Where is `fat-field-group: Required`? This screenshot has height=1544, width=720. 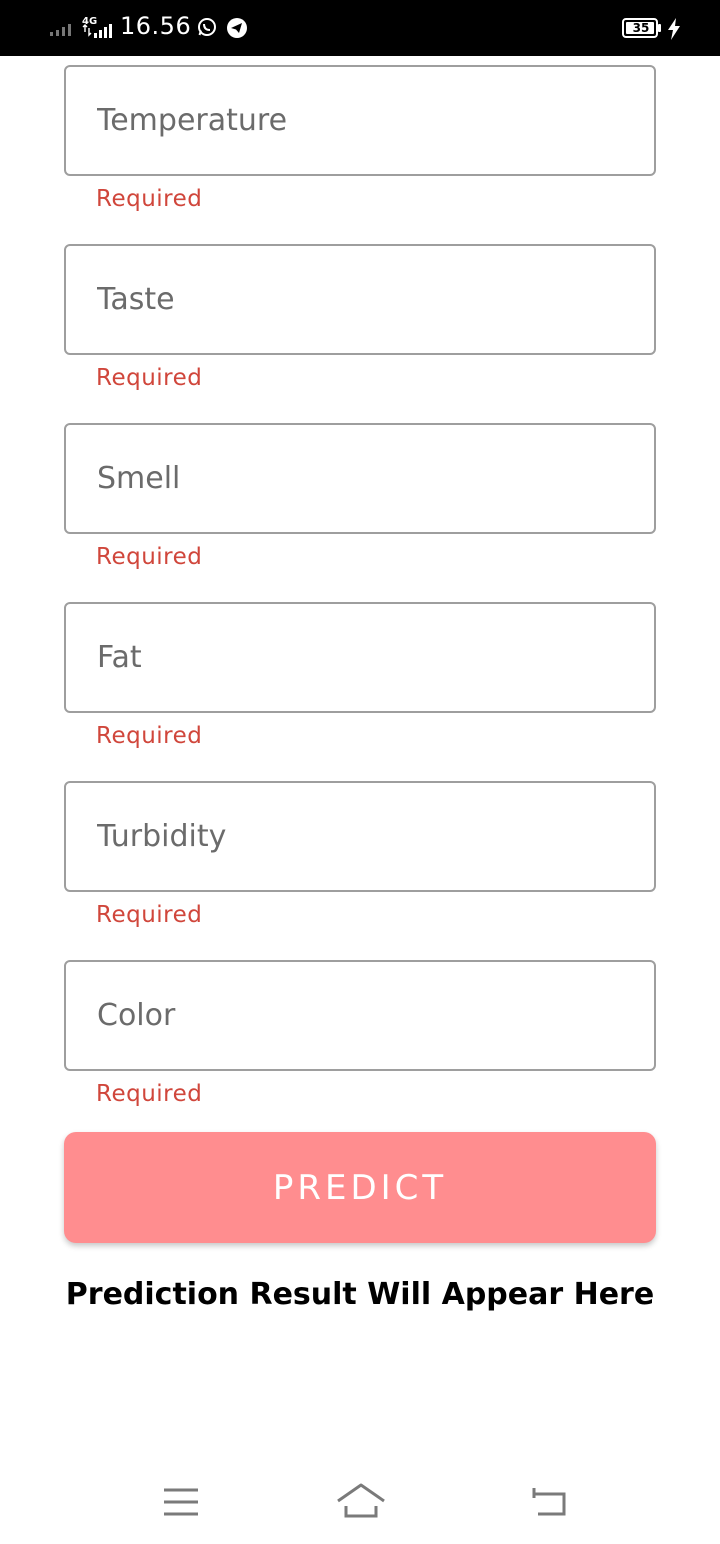 fat-field-group: Required is located at coordinates (360, 691).